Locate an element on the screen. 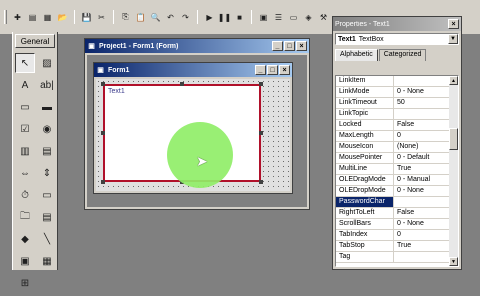  scroll-thumb is located at coordinates (453, 139).